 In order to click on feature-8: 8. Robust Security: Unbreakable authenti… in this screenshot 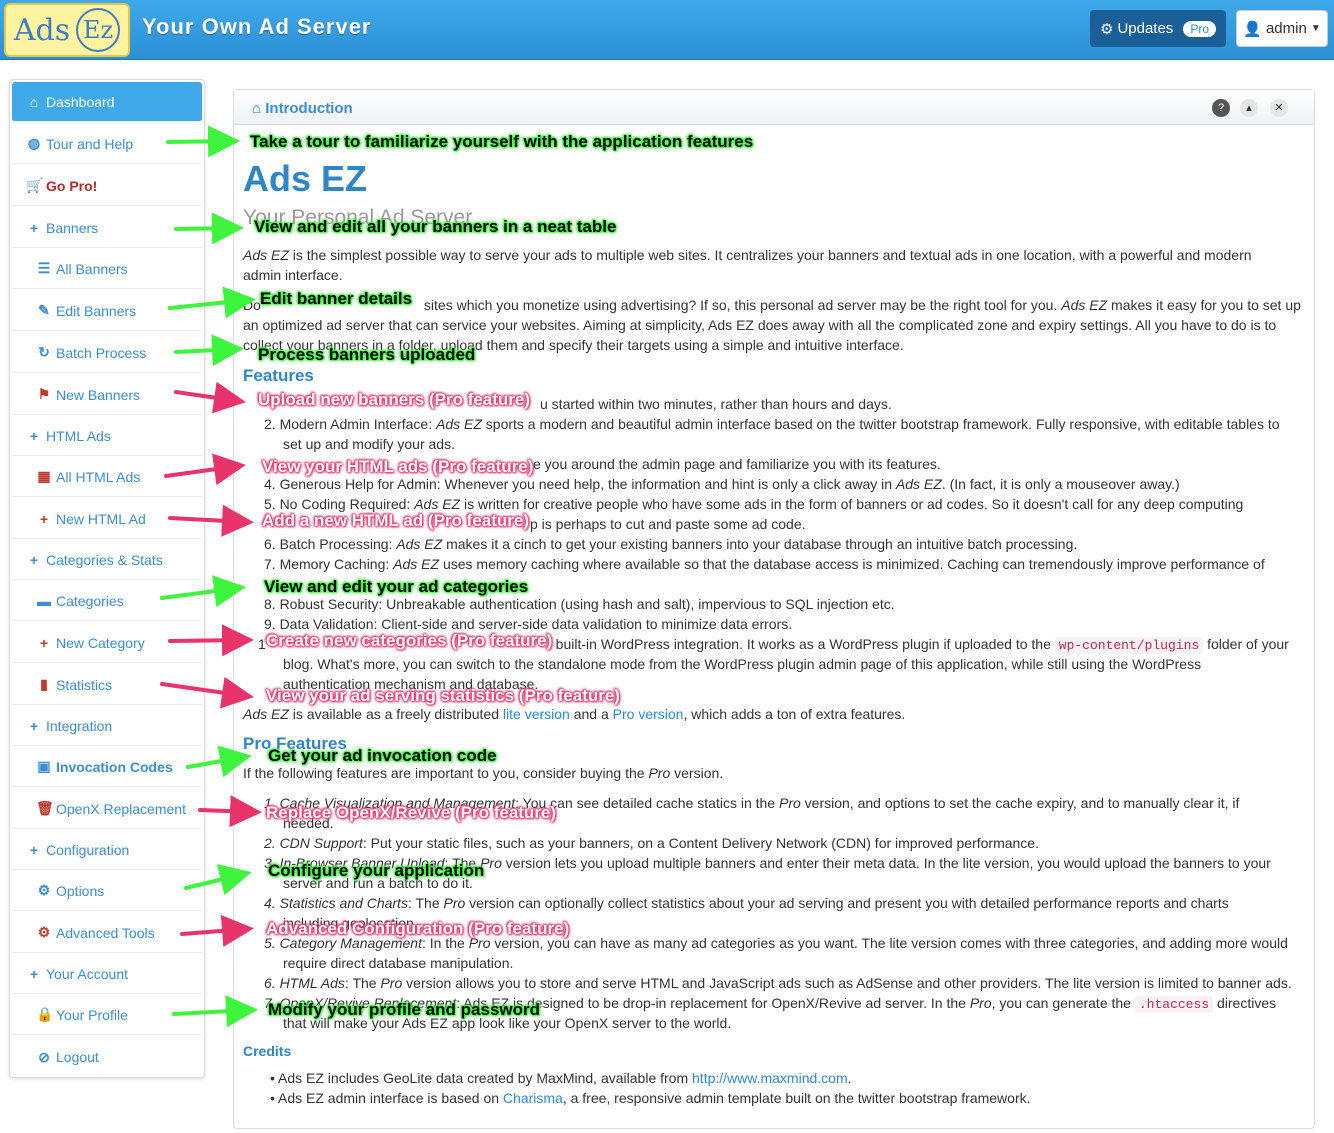, I will do `click(579, 604)`.